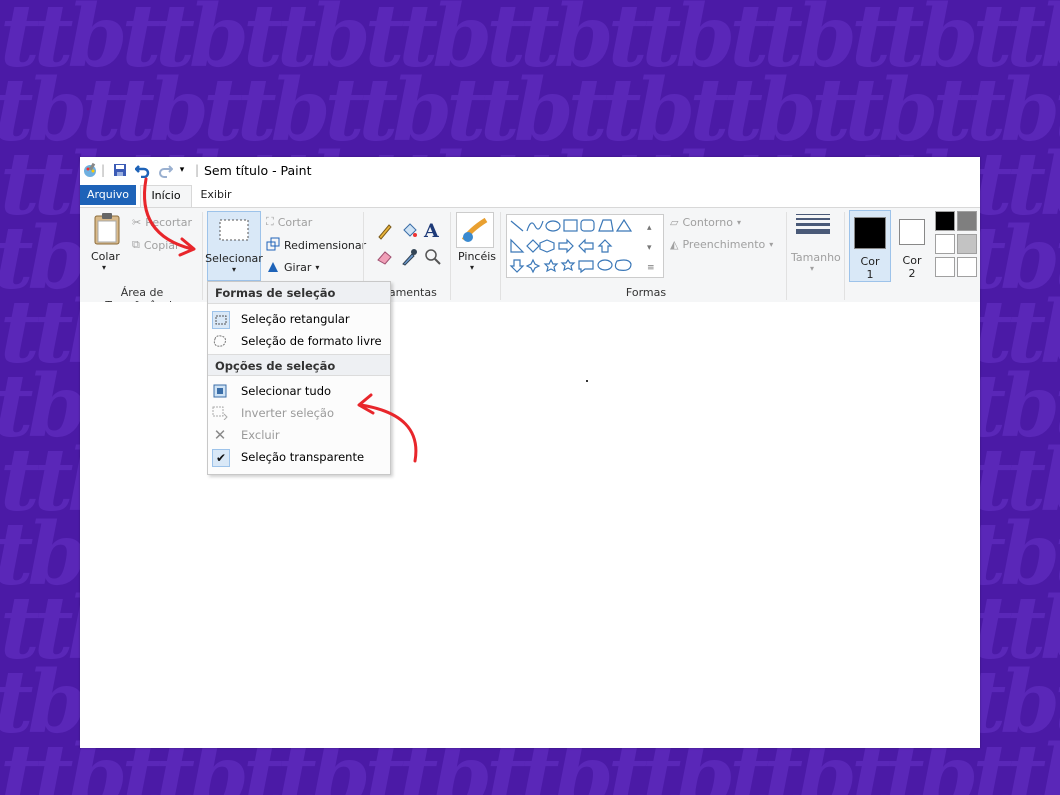 Image resolution: width=1060 pixels, height=795 pixels. I want to click on color2-label: Cor, so click(912, 260).